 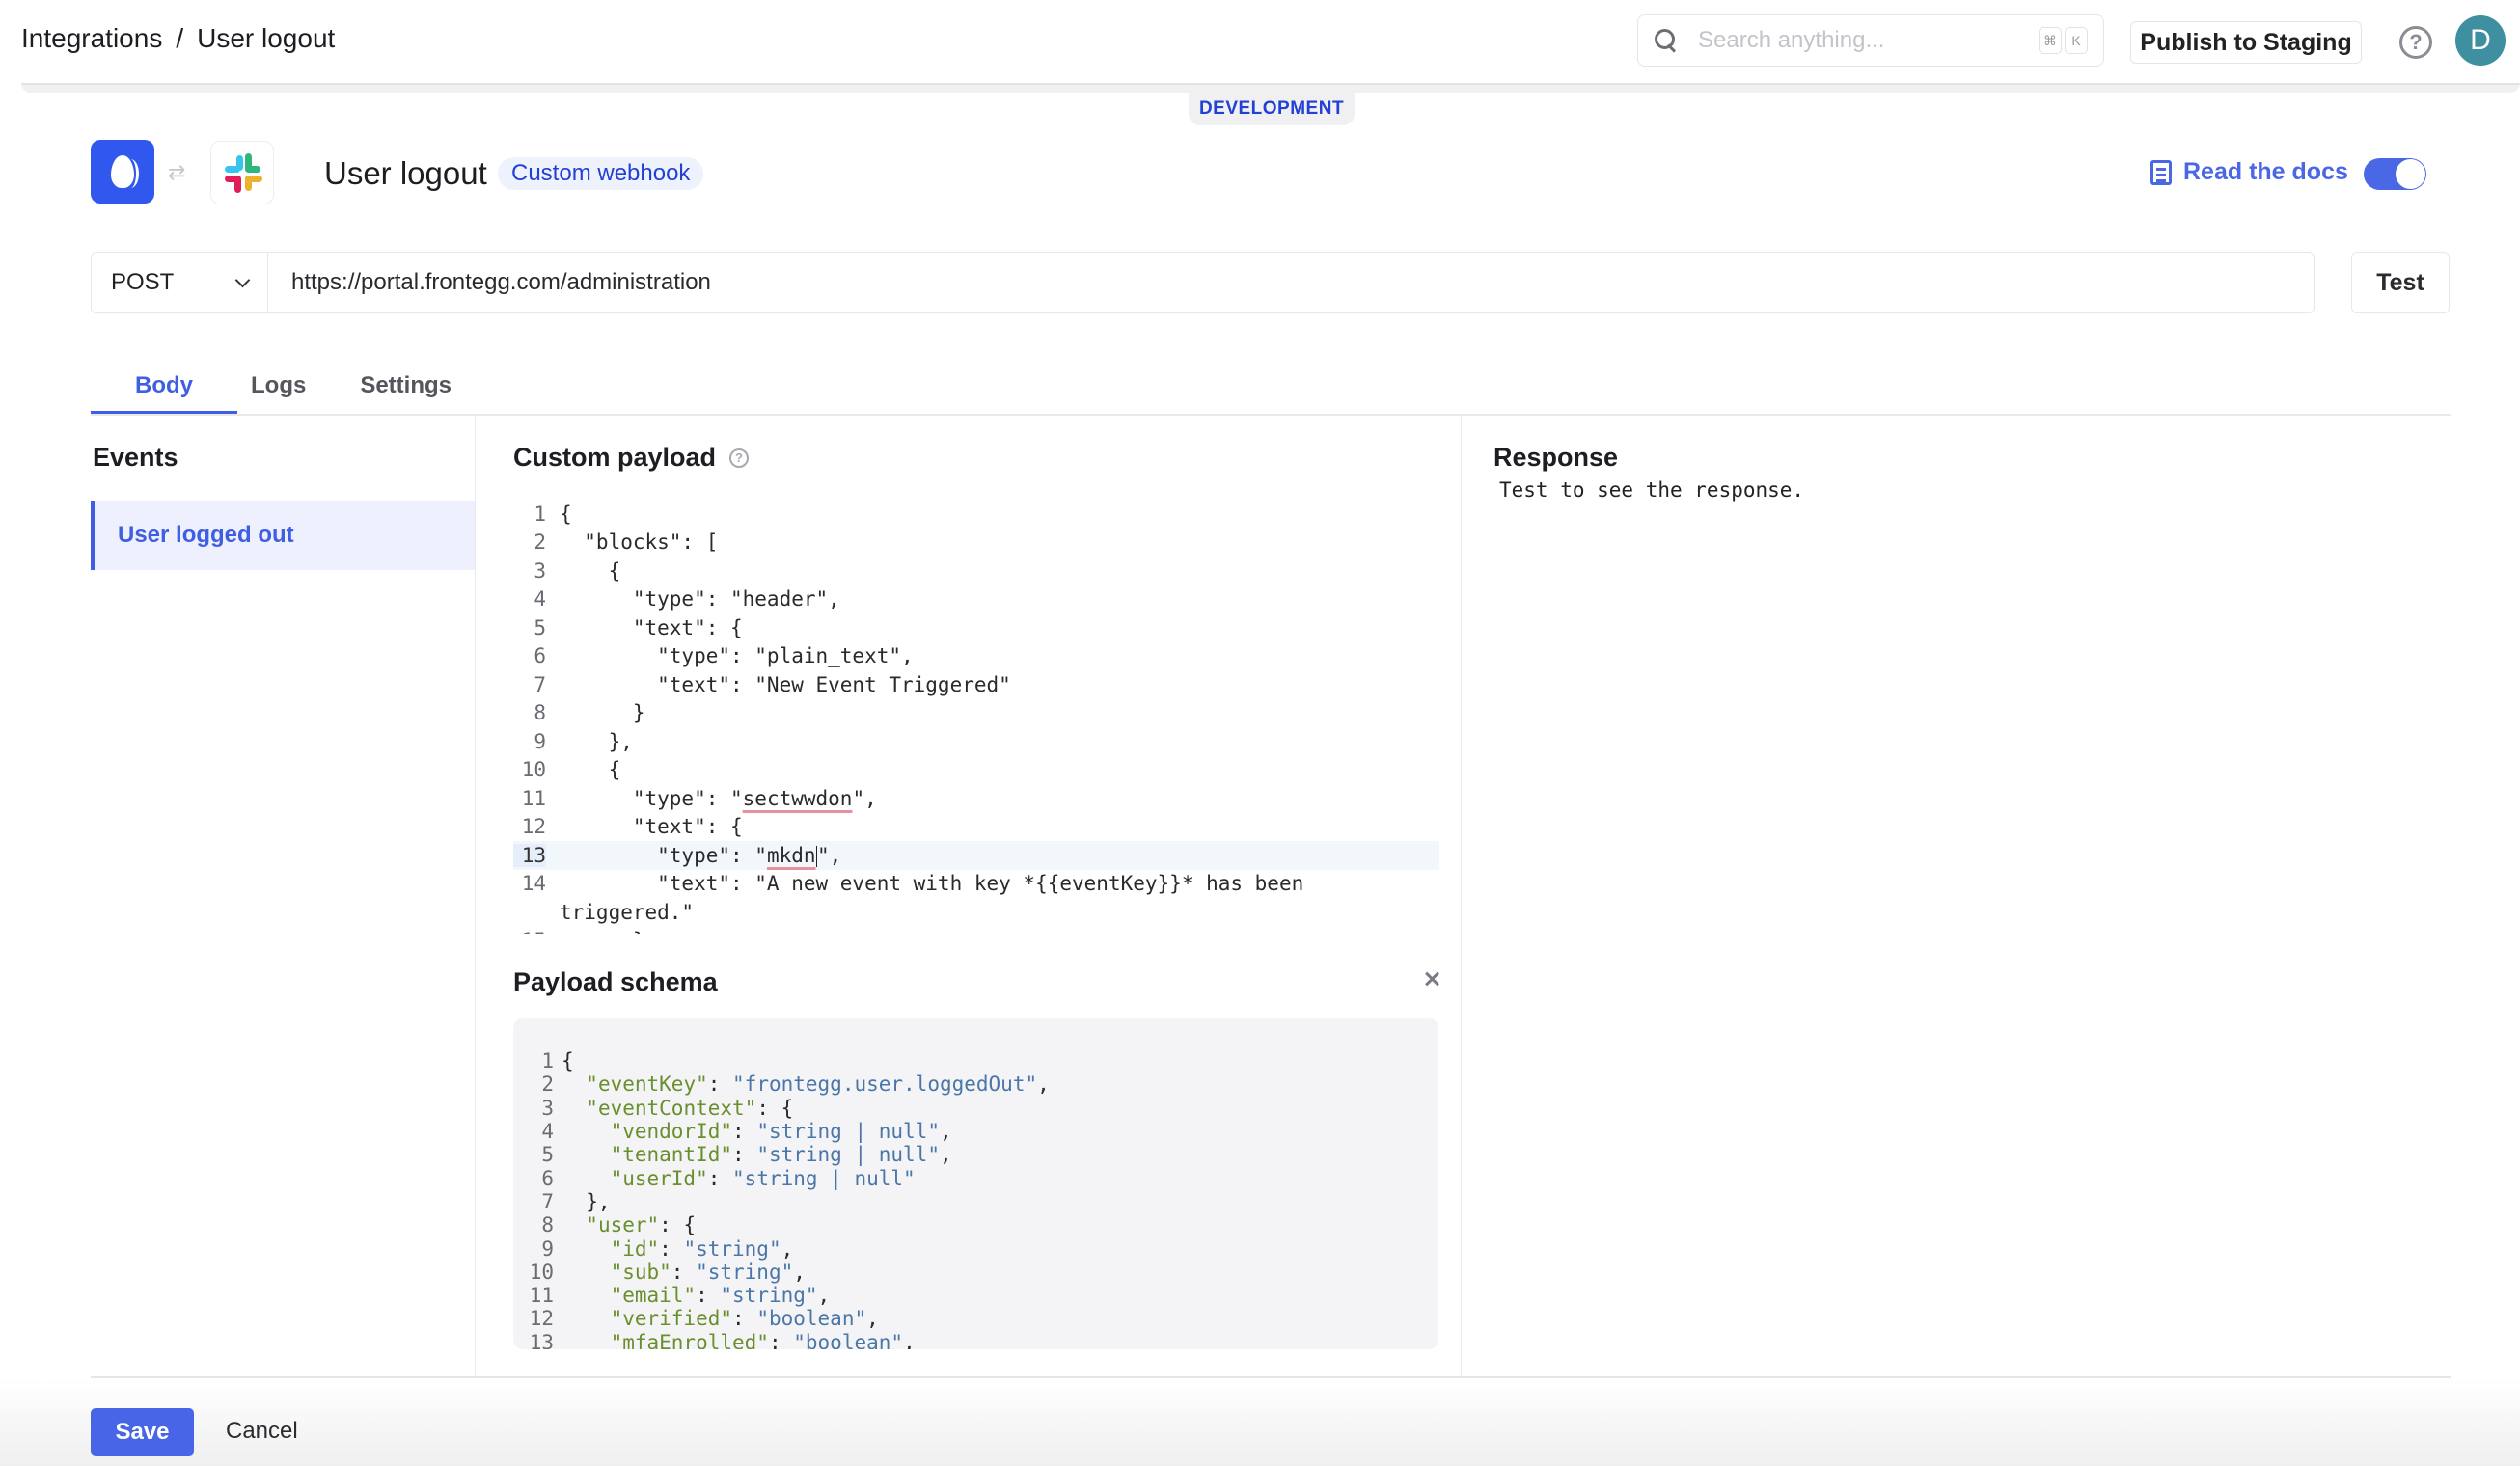 What do you see at coordinates (976, 771) in the screenshot?
I see `code-line: 10 {` at bounding box center [976, 771].